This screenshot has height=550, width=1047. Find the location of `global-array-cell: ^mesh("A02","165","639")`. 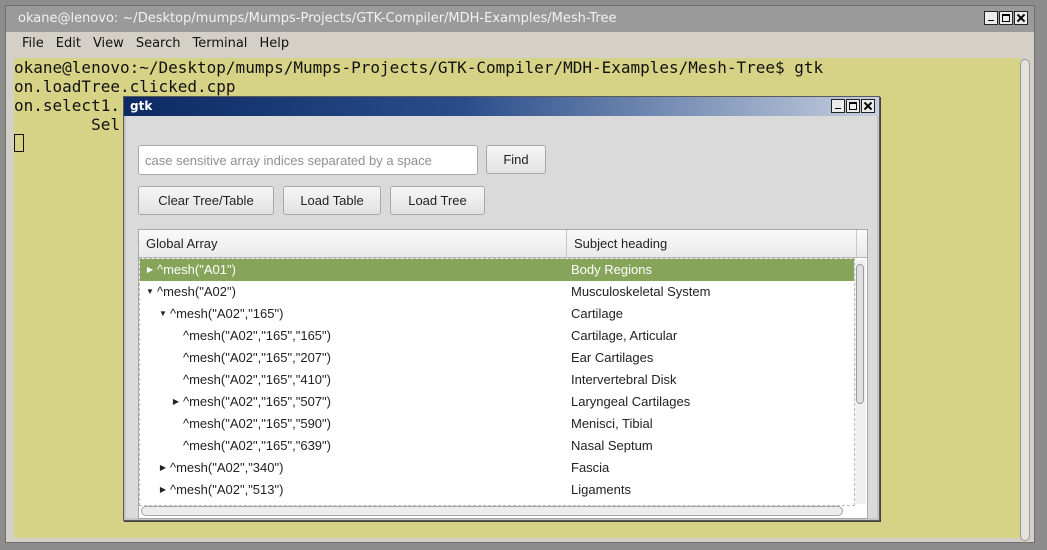

global-array-cell: ^mesh("A02","165","639") is located at coordinates (257, 445).